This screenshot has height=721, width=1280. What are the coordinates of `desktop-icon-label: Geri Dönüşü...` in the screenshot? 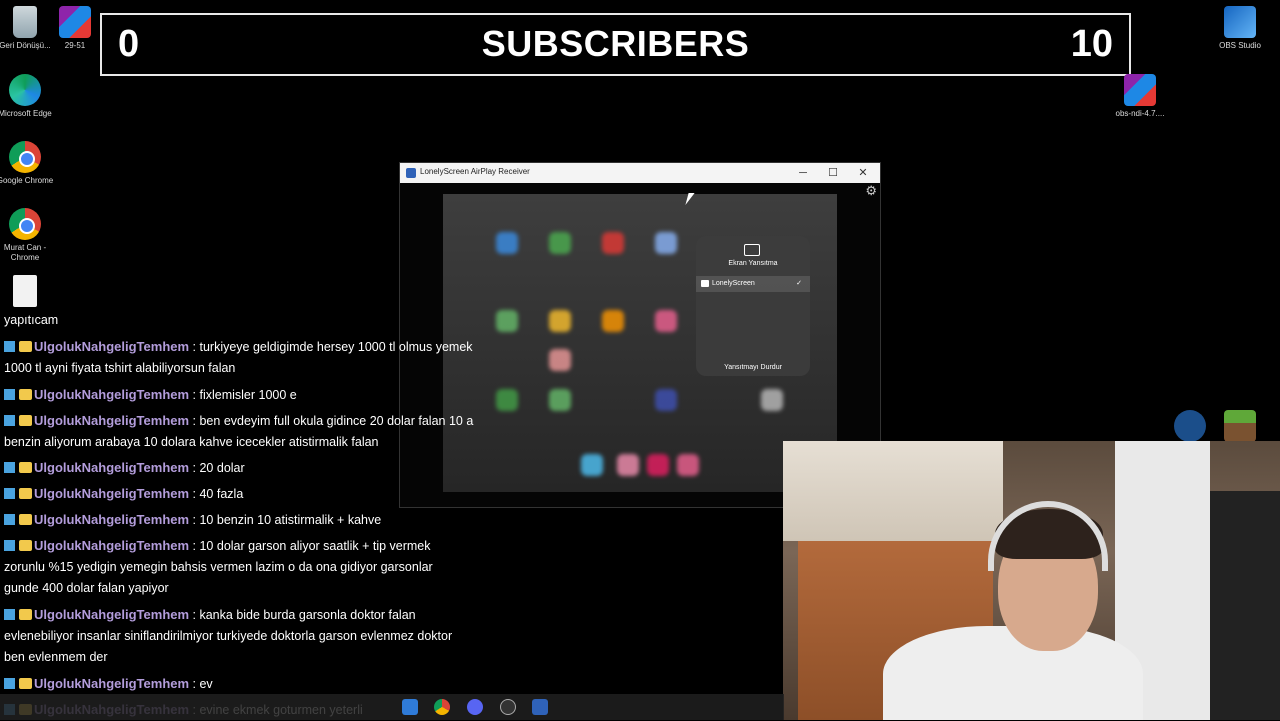 It's located at (25, 45).